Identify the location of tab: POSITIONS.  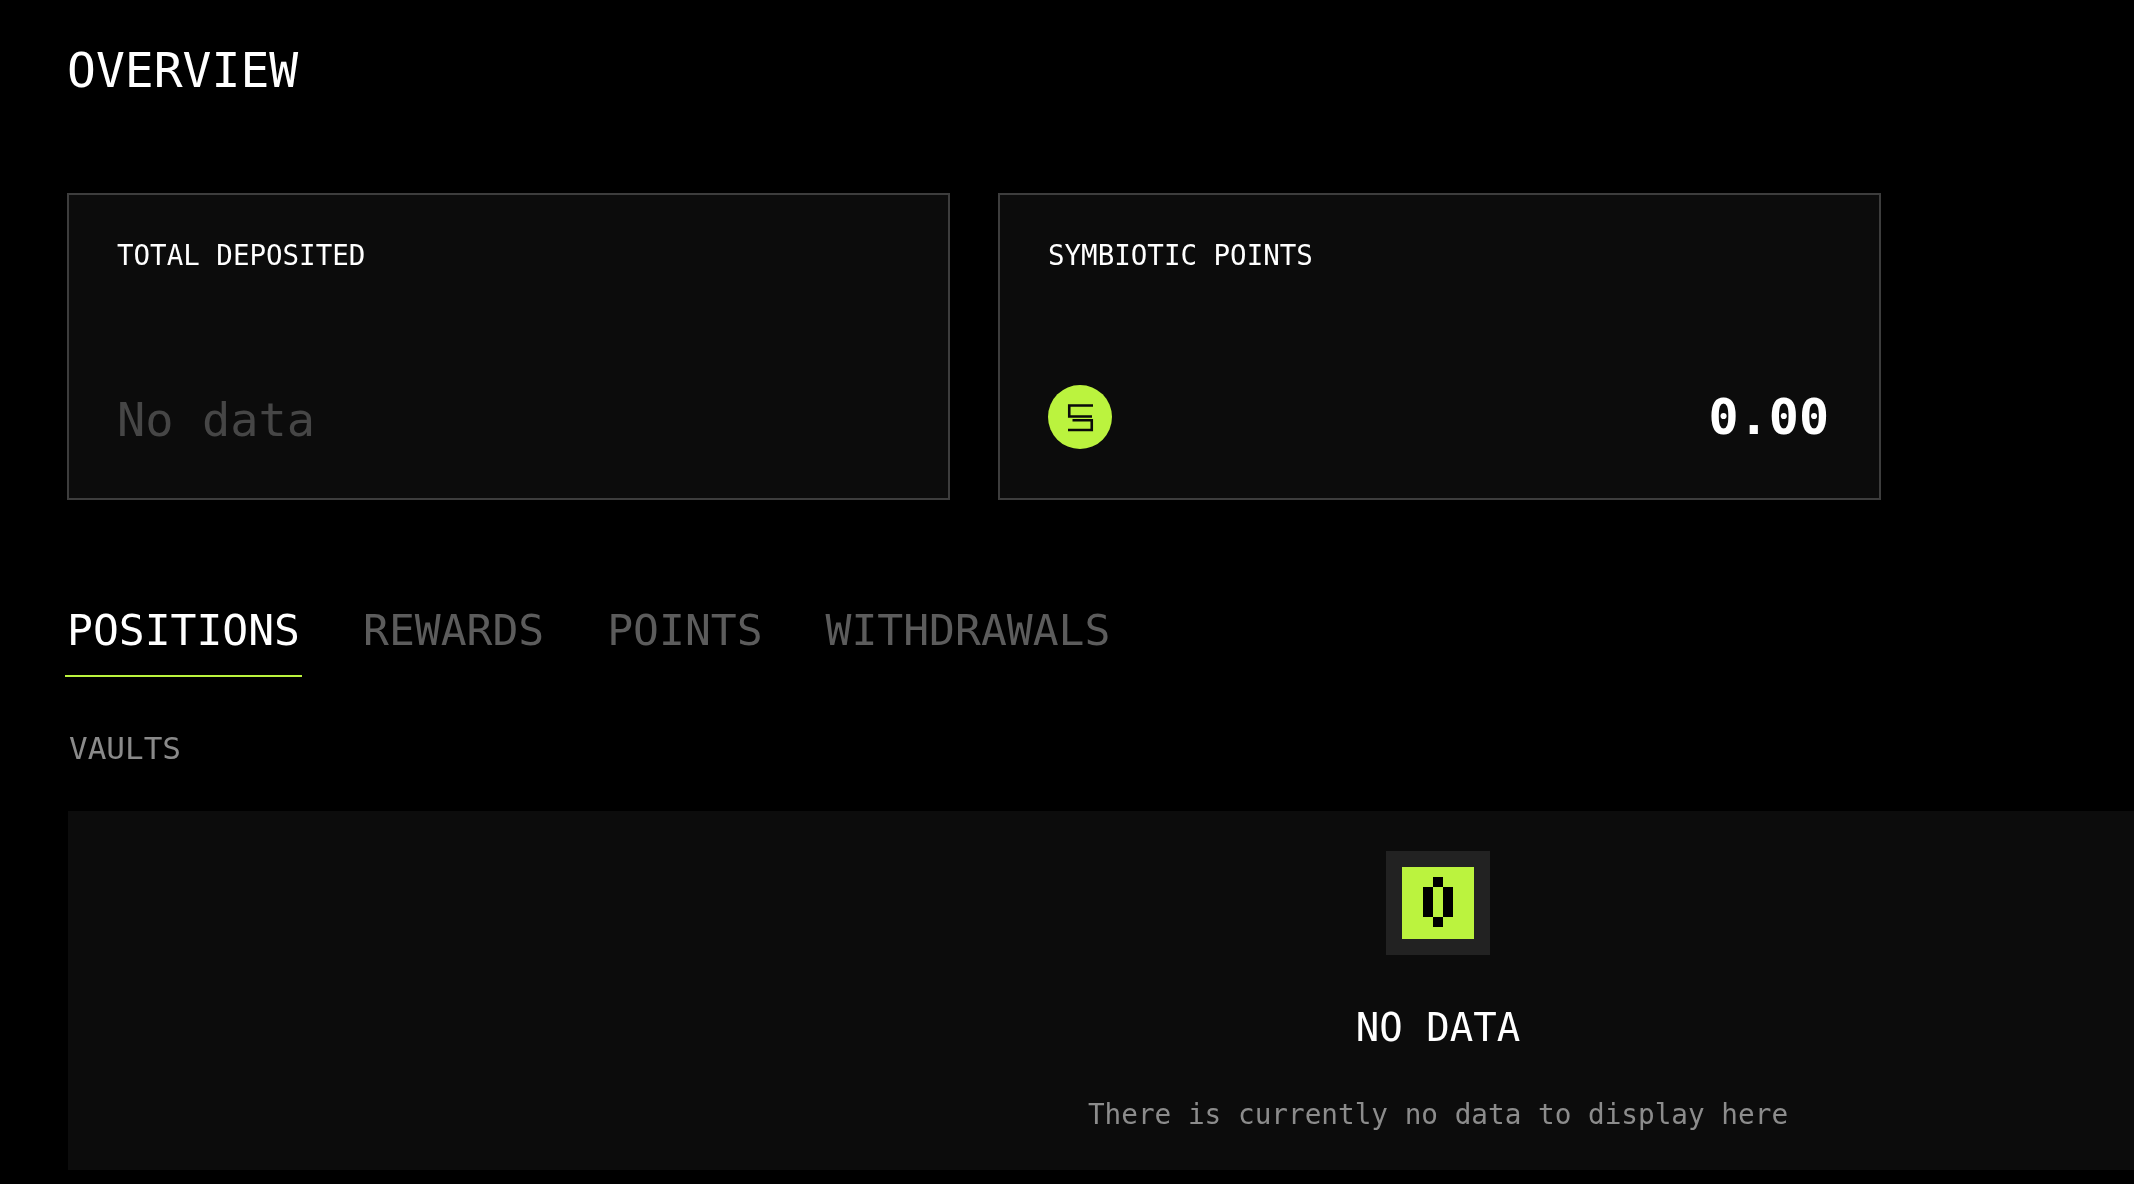
(183, 641).